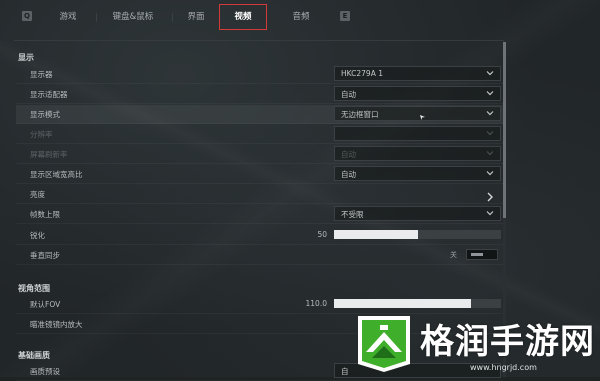 The image size is (600, 381). I want to click on setting-adapter: 显示适配器 自动, so click(259, 94).